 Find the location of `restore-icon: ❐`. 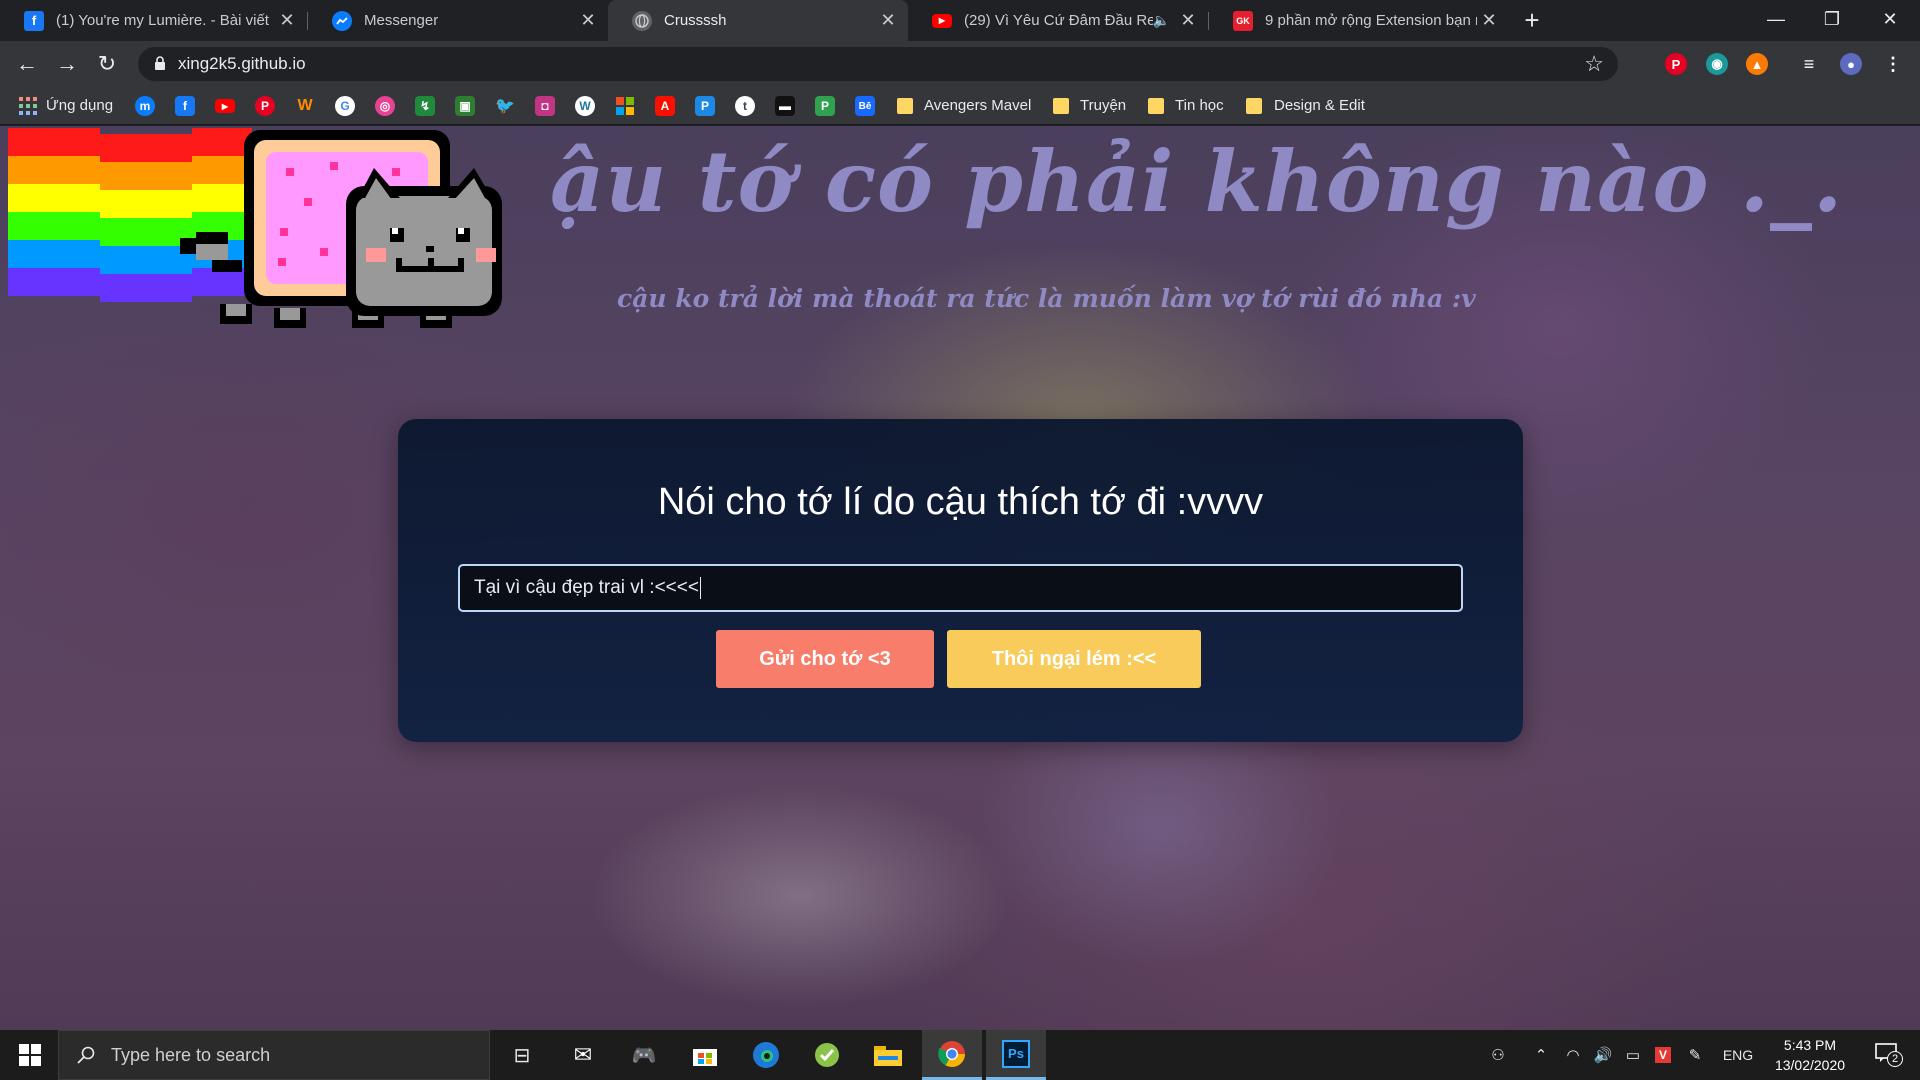

restore-icon: ❐ is located at coordinates (1832, 20).